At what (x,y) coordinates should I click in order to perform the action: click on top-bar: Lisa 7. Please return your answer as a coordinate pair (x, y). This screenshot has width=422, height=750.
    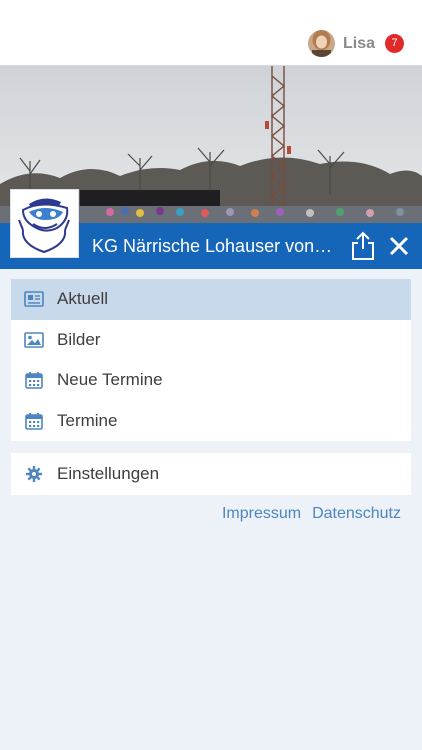
    Looking at the image, I should click on (211, 33).